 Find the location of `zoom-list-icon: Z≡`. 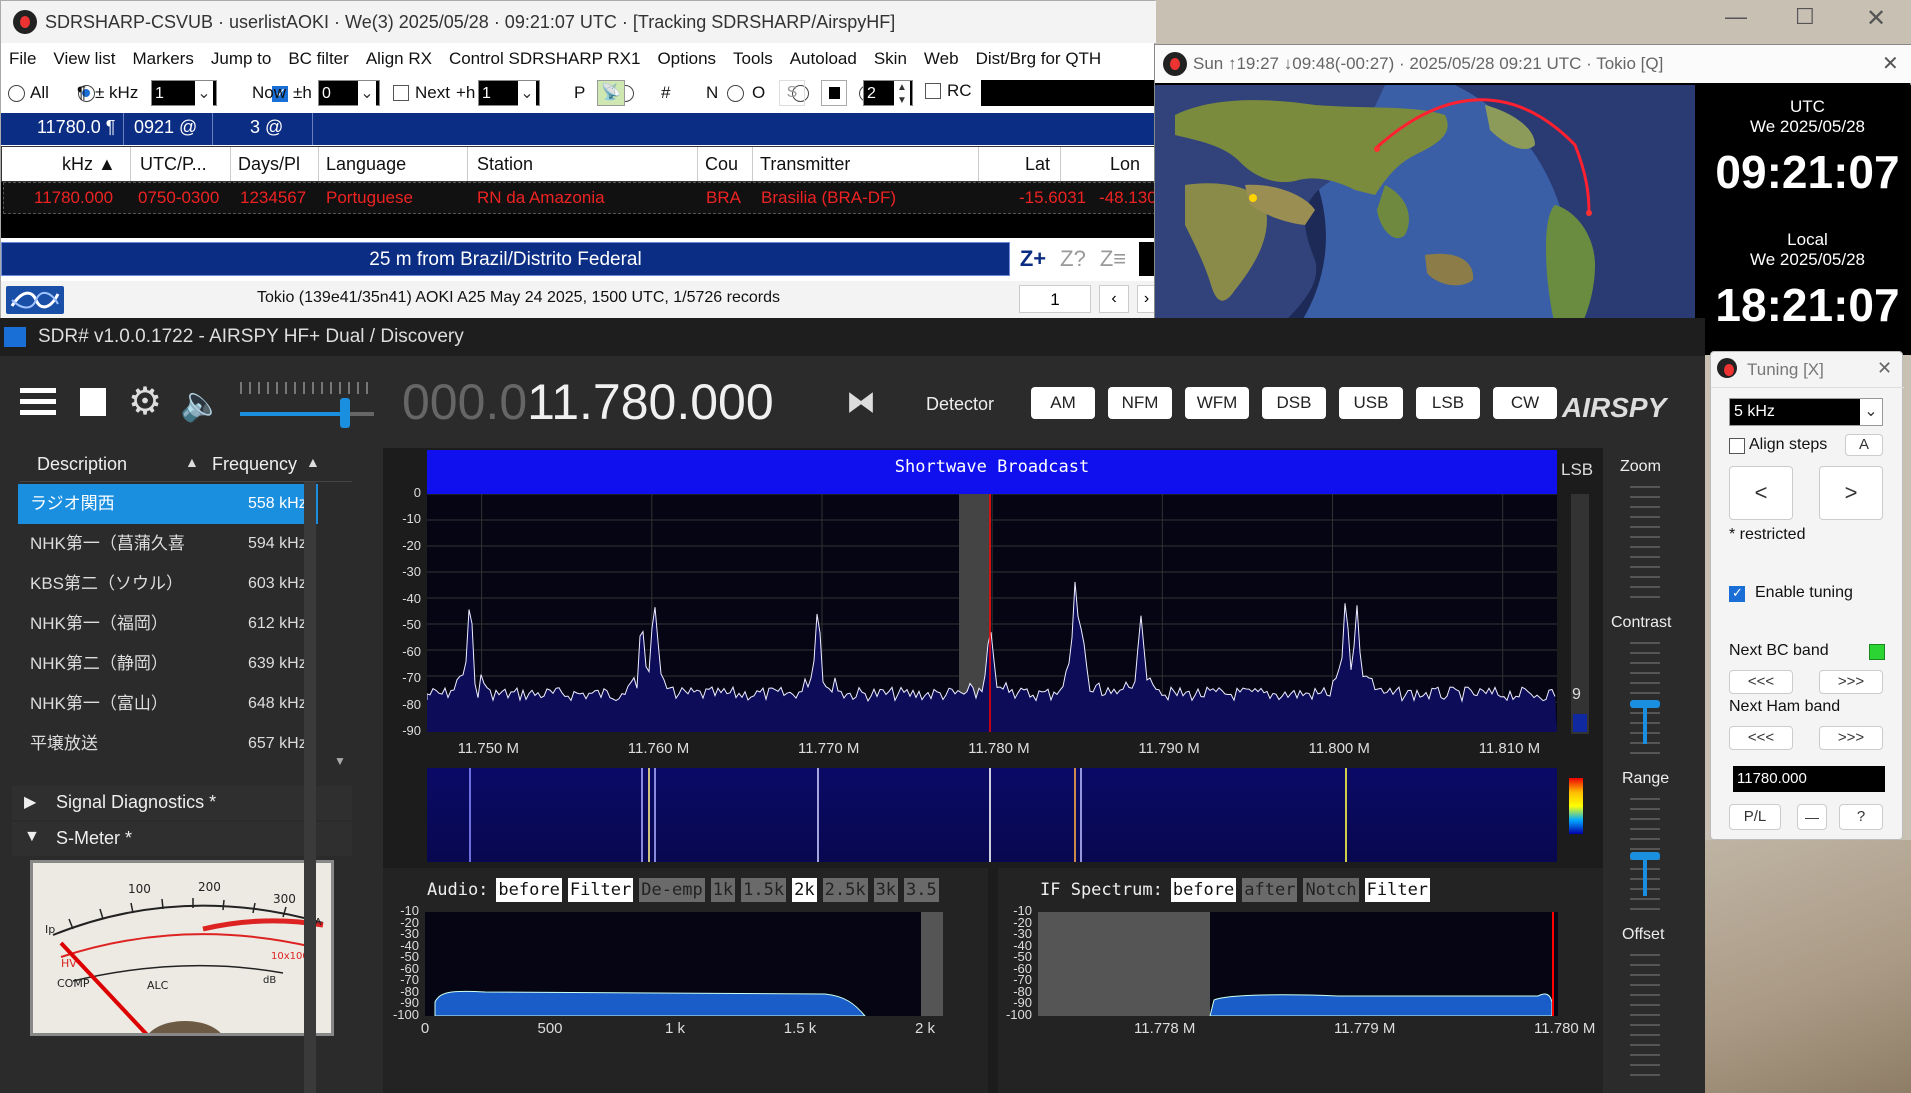

zoom-list-icon: Z≡ is located at coordinates (1113, 259).